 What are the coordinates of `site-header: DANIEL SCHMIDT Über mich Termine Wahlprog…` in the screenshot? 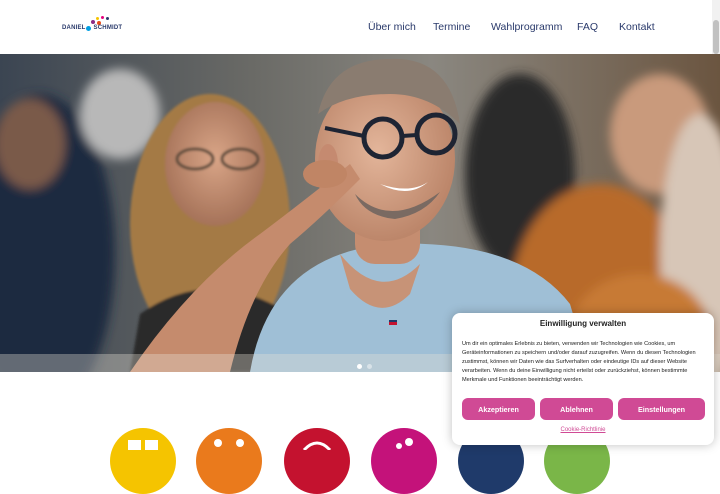 It's located at (356, 27).